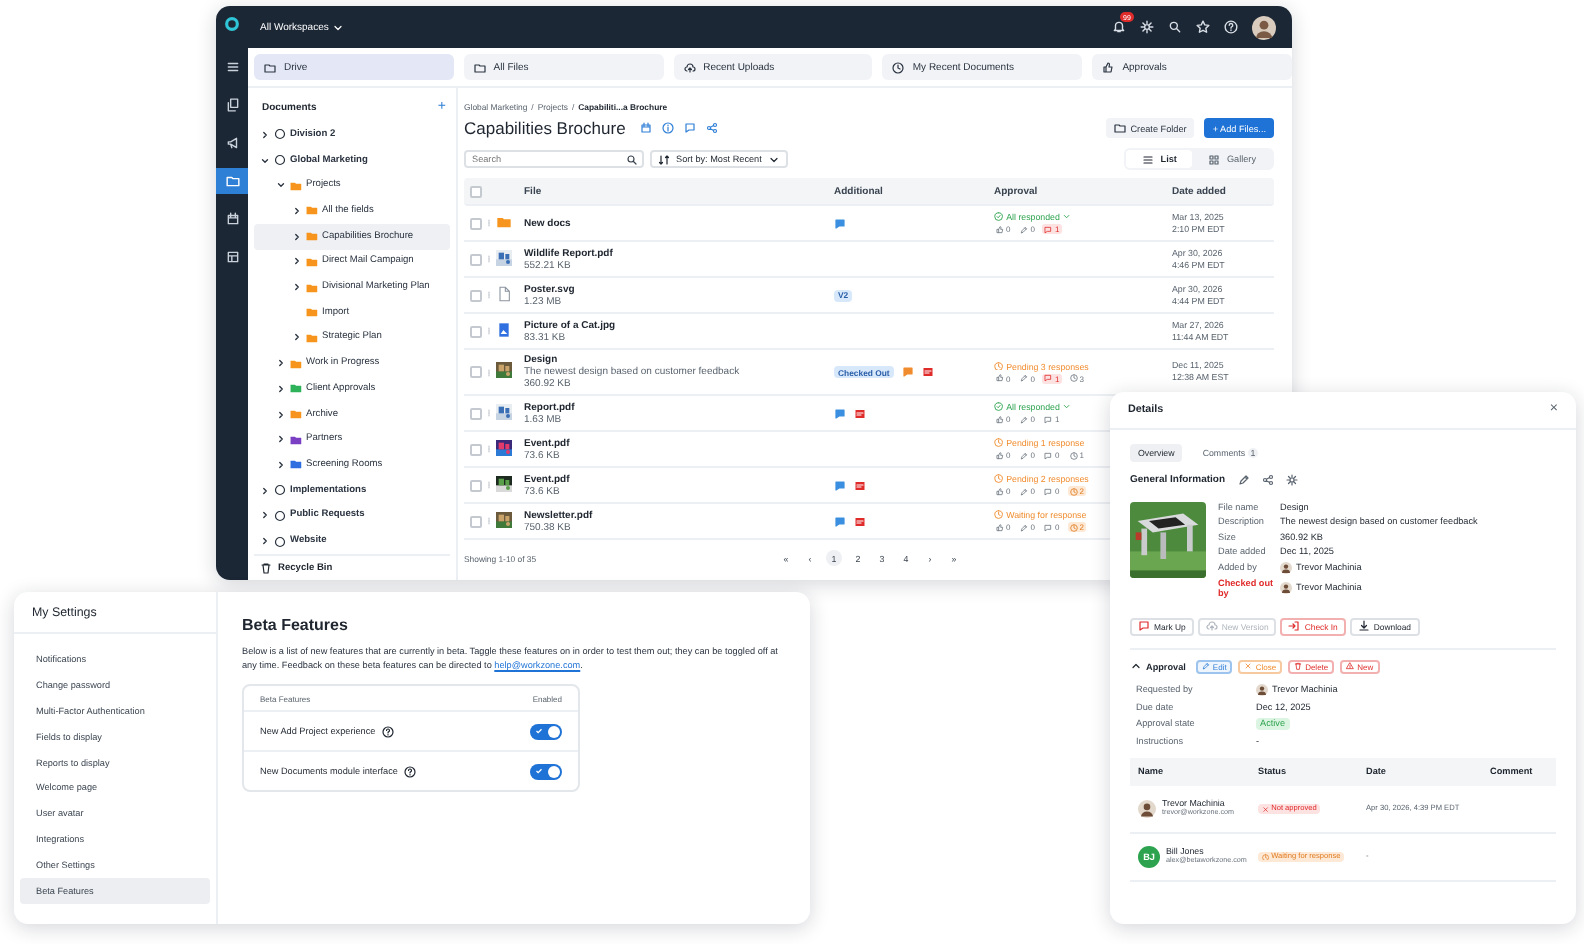 The height and width of the screenshot is (944, 1584). I want to click on list-icon, so click(1148, 159).